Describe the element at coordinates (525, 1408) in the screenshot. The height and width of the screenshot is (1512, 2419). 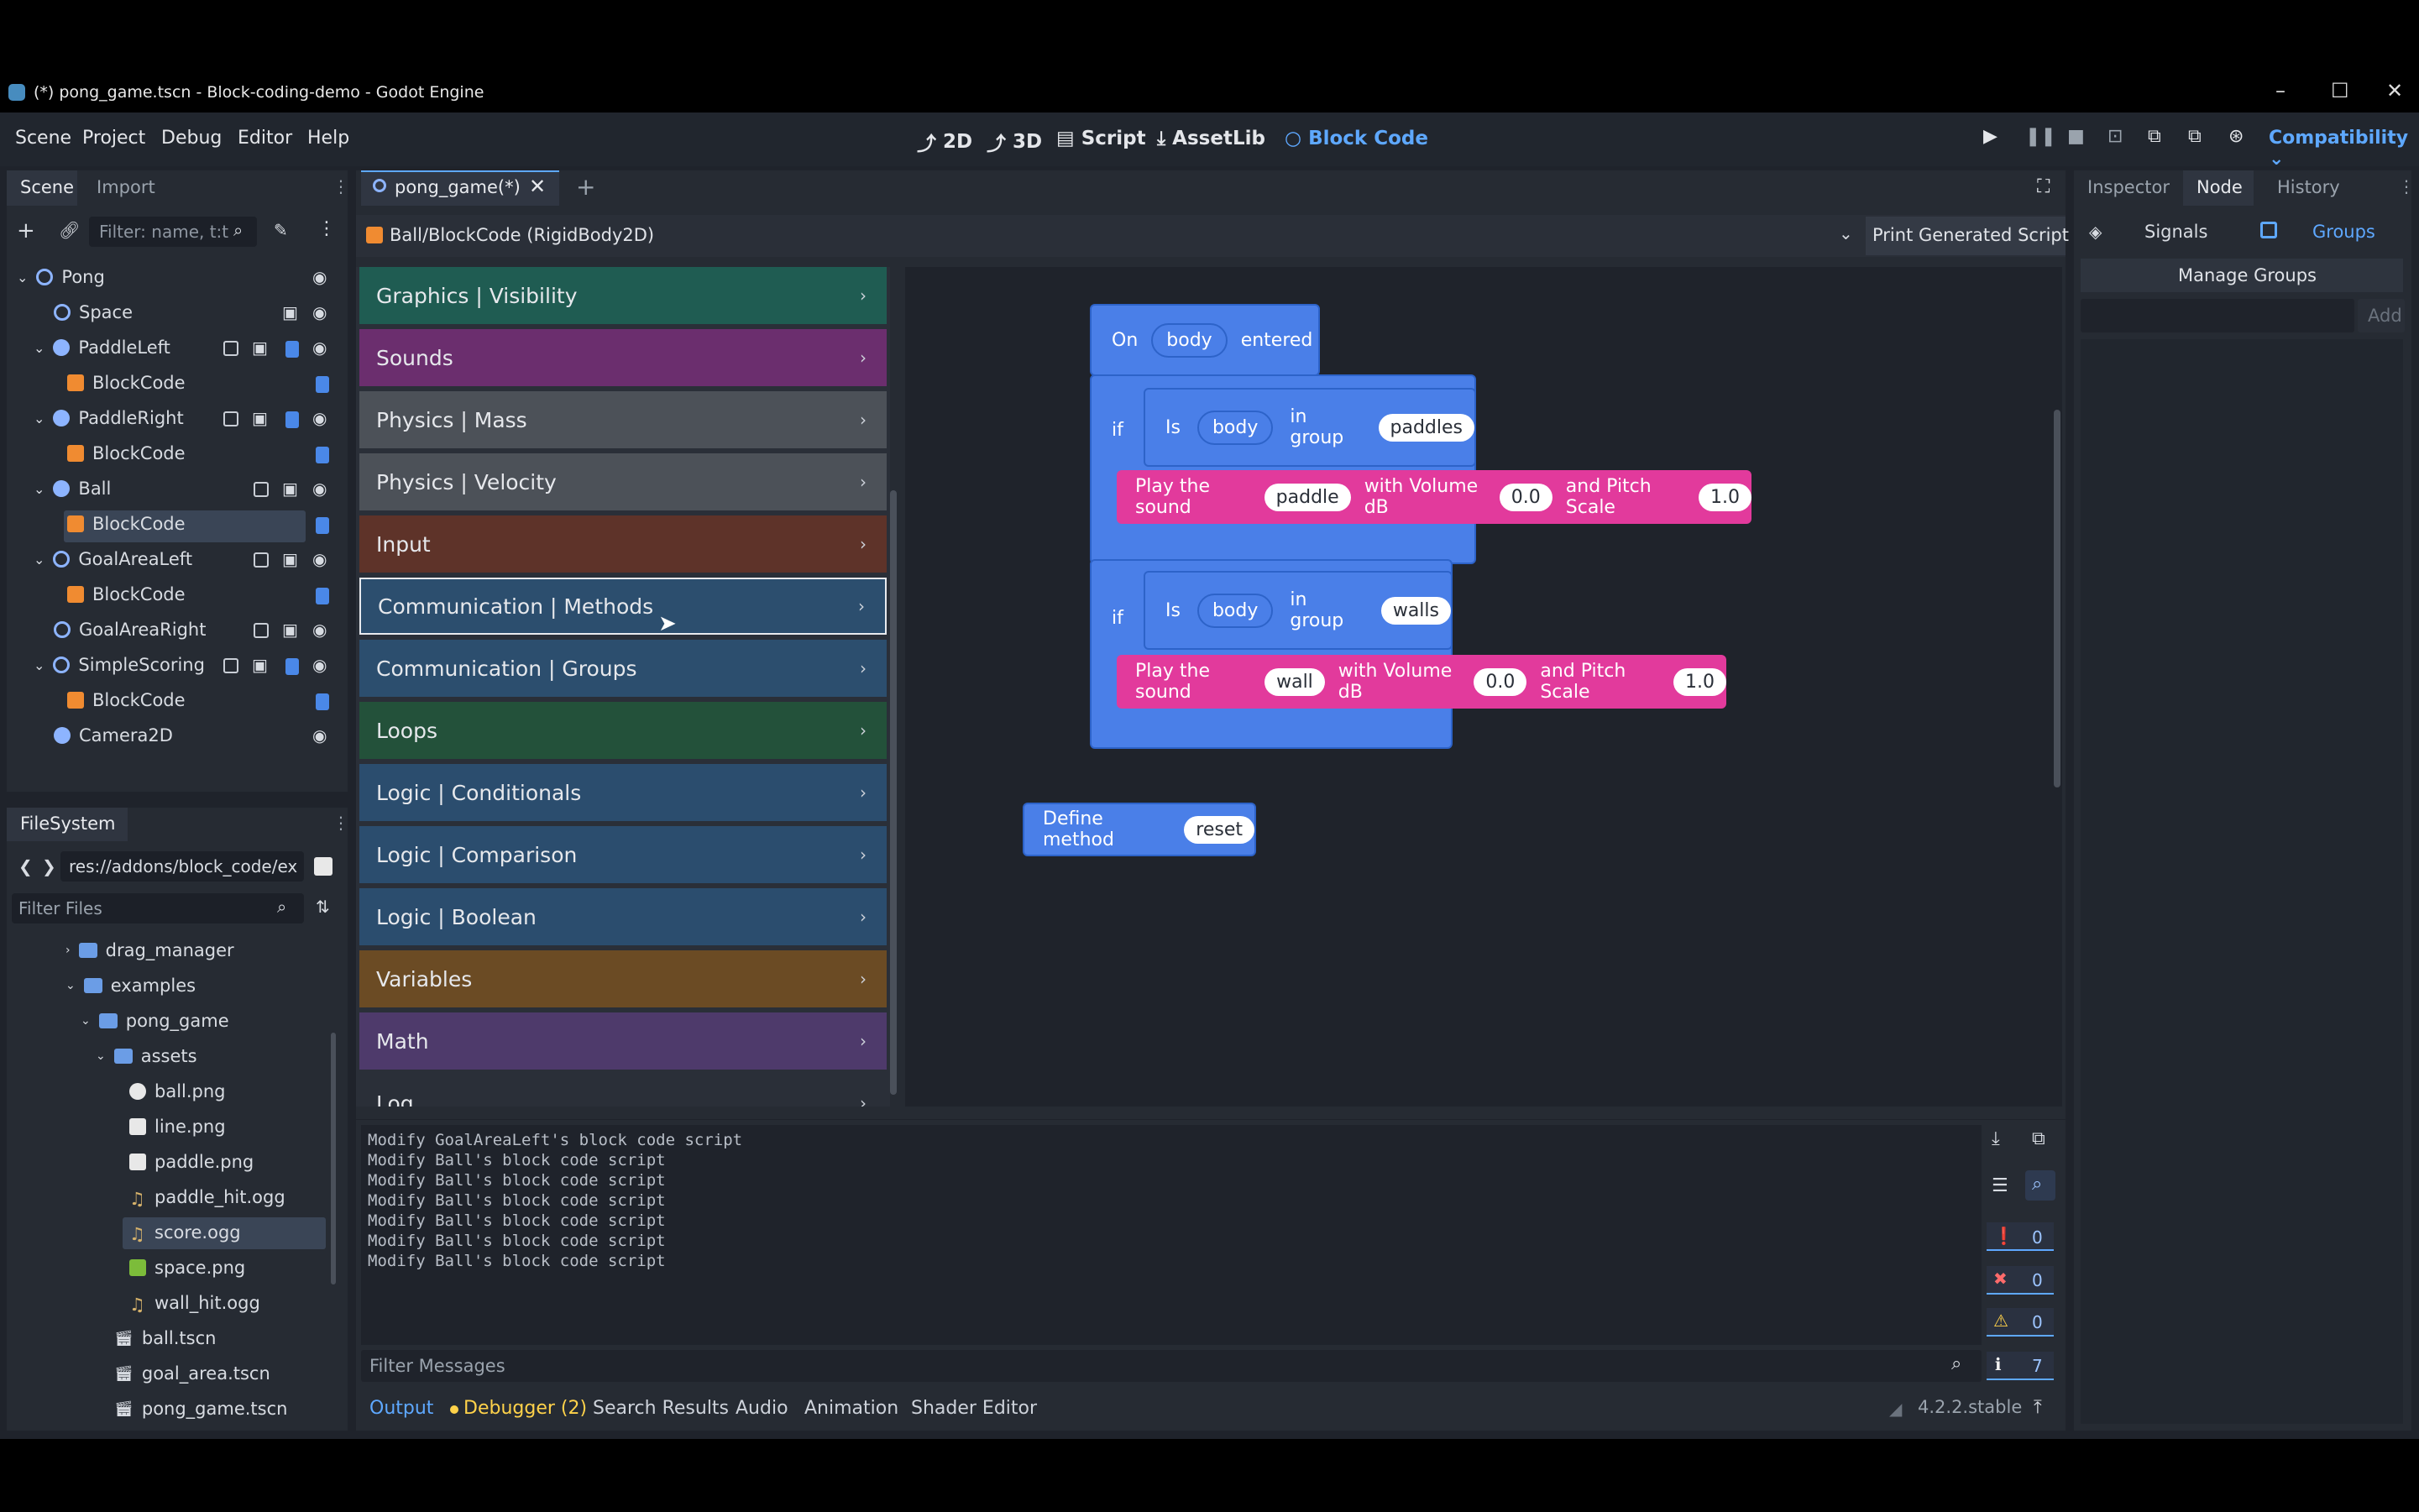
I see `tab-debugger: Debugger (2)` at that location.